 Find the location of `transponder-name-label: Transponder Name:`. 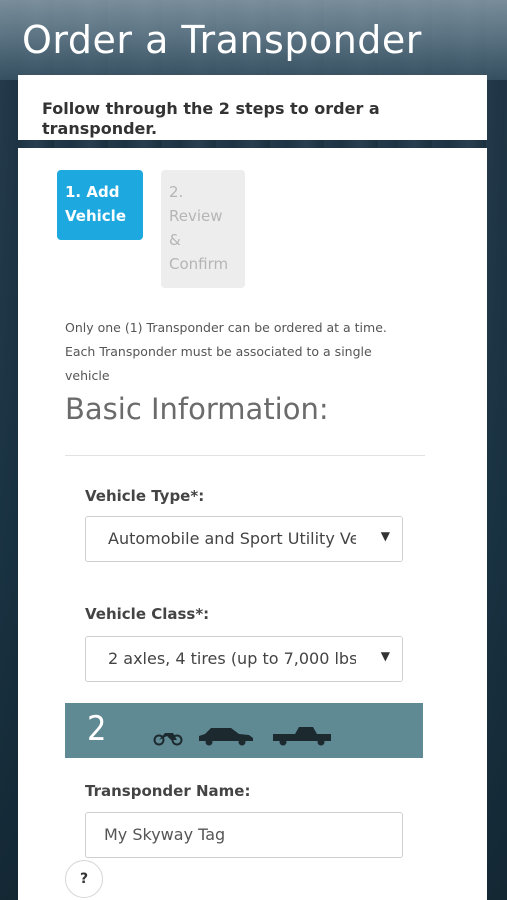

transponder-name-label: Transponder Name: is located at coordinates (168, 791).